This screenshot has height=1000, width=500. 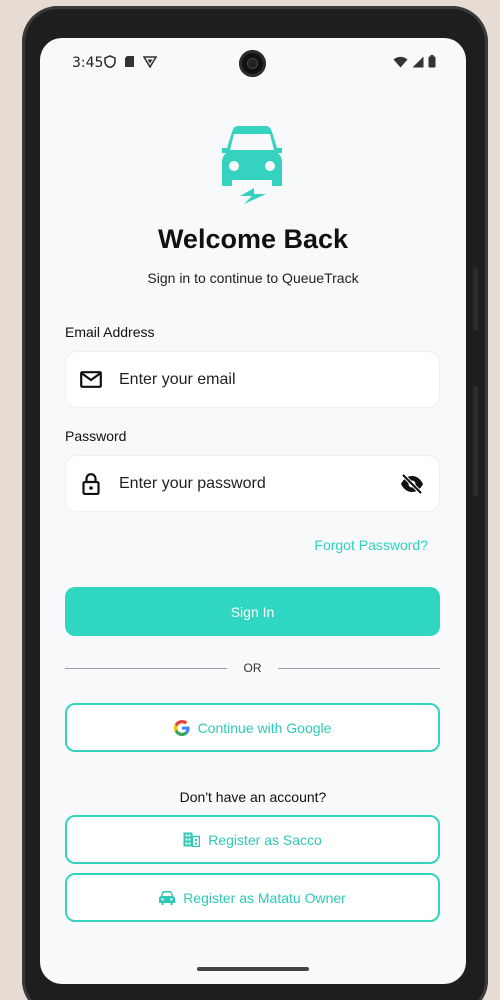 I want to click on continue-with-google-button: Continue with Google, so click(x=252, y=727).